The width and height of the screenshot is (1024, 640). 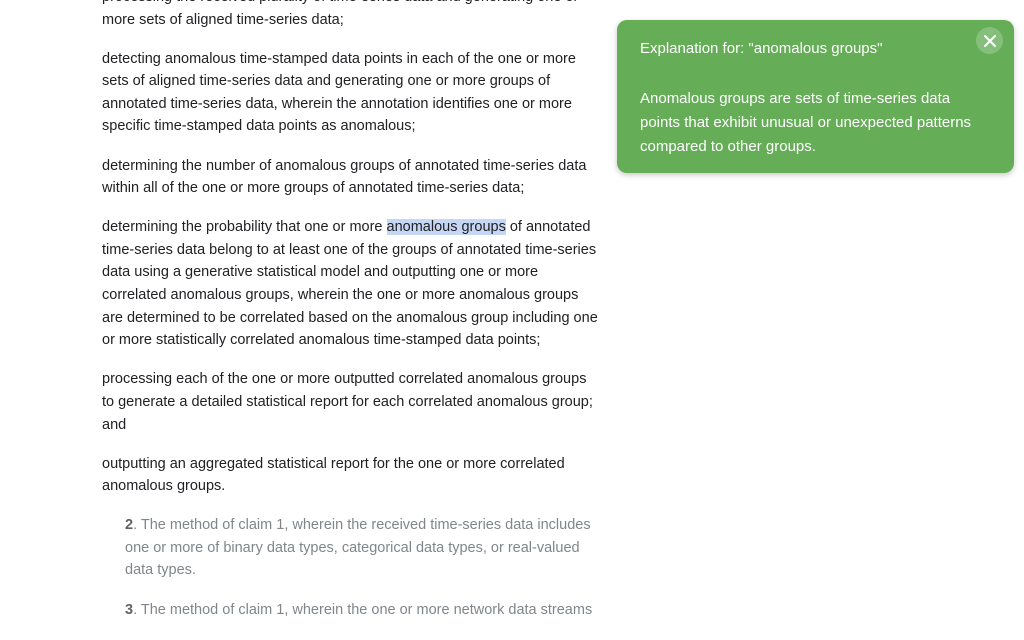 I want to click on close-icon, so click(x=989, y=40).